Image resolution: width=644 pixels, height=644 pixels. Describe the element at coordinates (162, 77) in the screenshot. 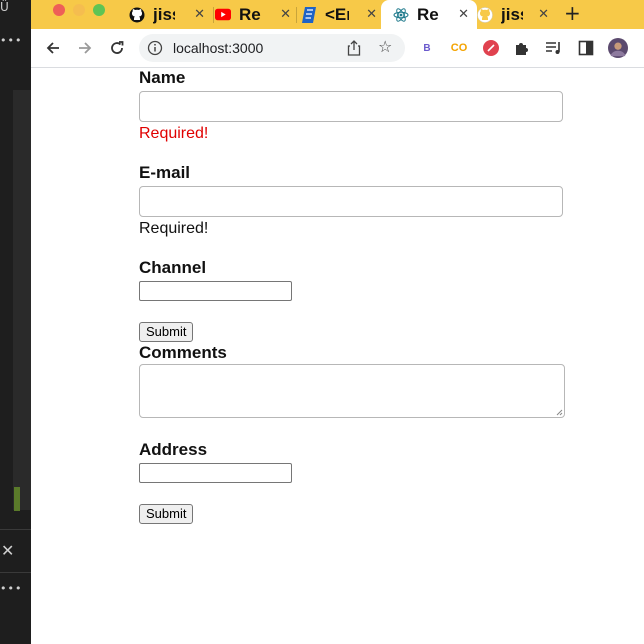

I see `name-label: Name` at that location.